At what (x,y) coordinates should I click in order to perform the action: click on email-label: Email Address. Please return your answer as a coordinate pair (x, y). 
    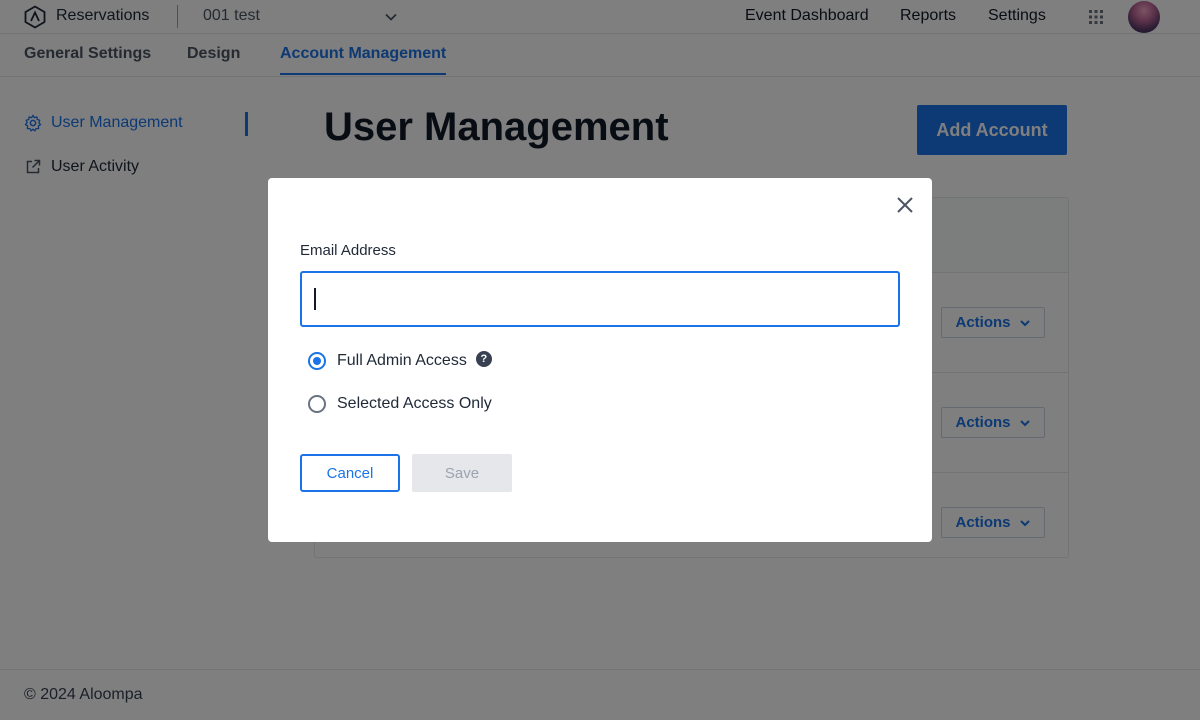
    Looking at the image, I should click on (348, 250).